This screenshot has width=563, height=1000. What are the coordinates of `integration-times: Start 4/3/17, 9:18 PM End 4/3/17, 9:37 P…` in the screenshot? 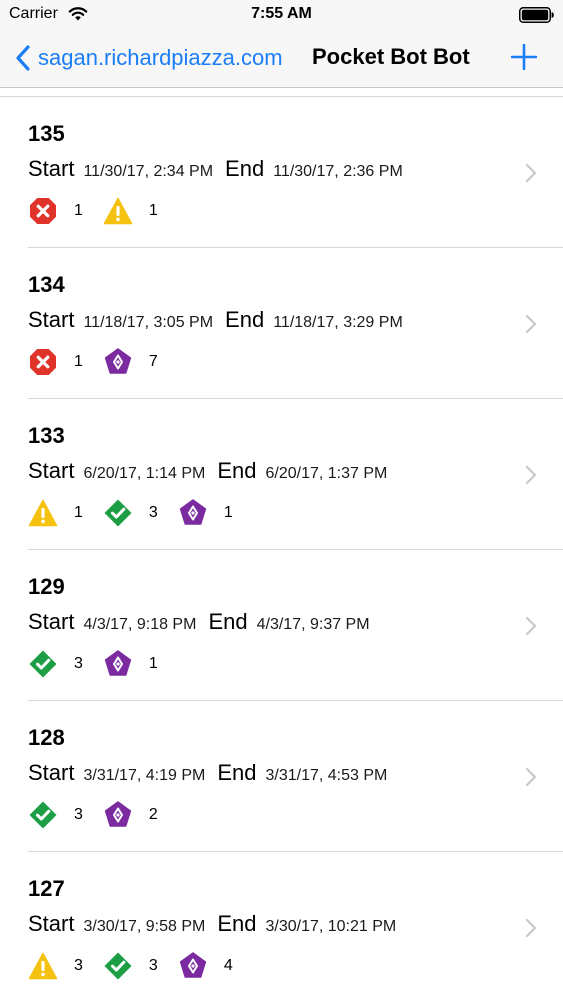 It's located at (205, 624).